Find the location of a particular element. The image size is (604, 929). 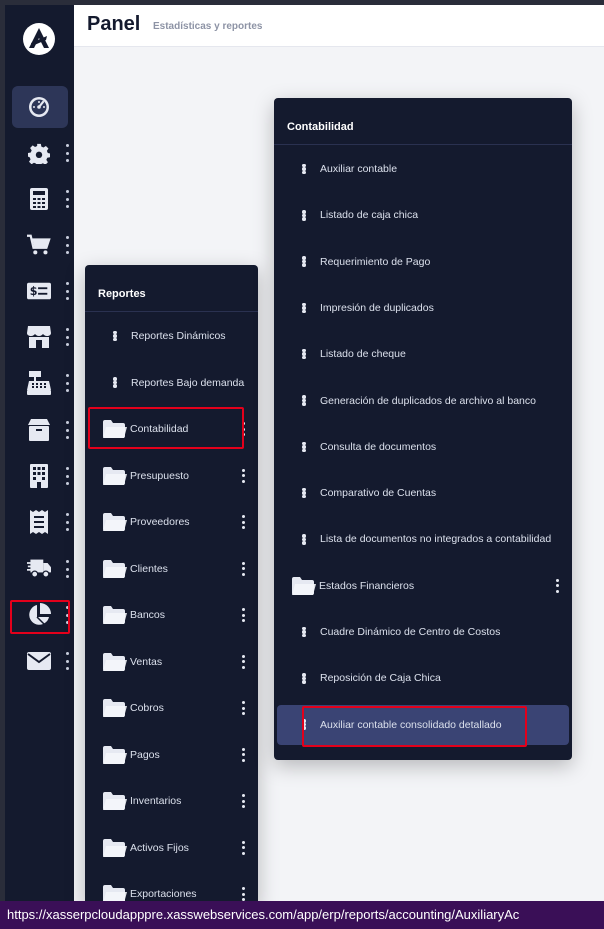

menu-item: Contabilidad is located at coordinates (171, 429).